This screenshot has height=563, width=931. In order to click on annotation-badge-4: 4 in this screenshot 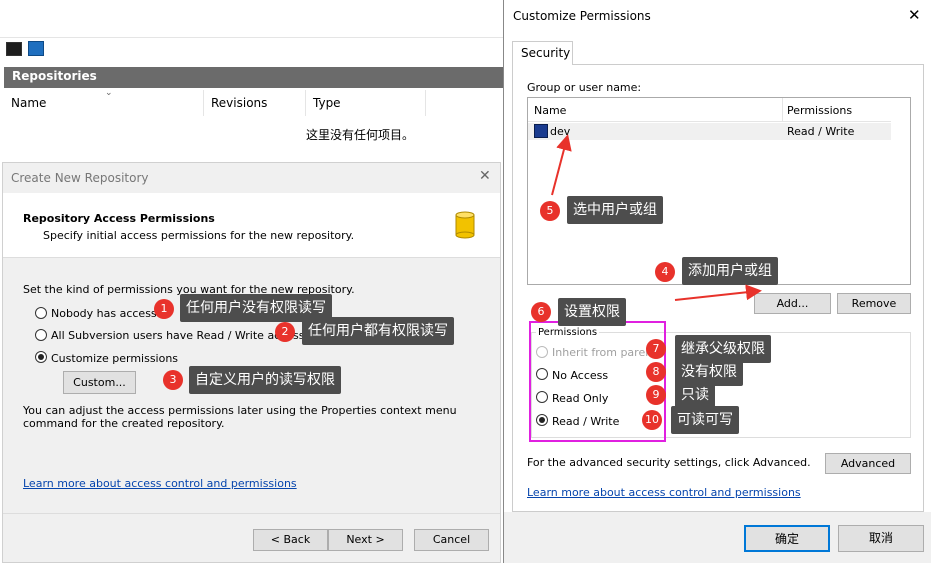, I will do `click(665, 272)`.